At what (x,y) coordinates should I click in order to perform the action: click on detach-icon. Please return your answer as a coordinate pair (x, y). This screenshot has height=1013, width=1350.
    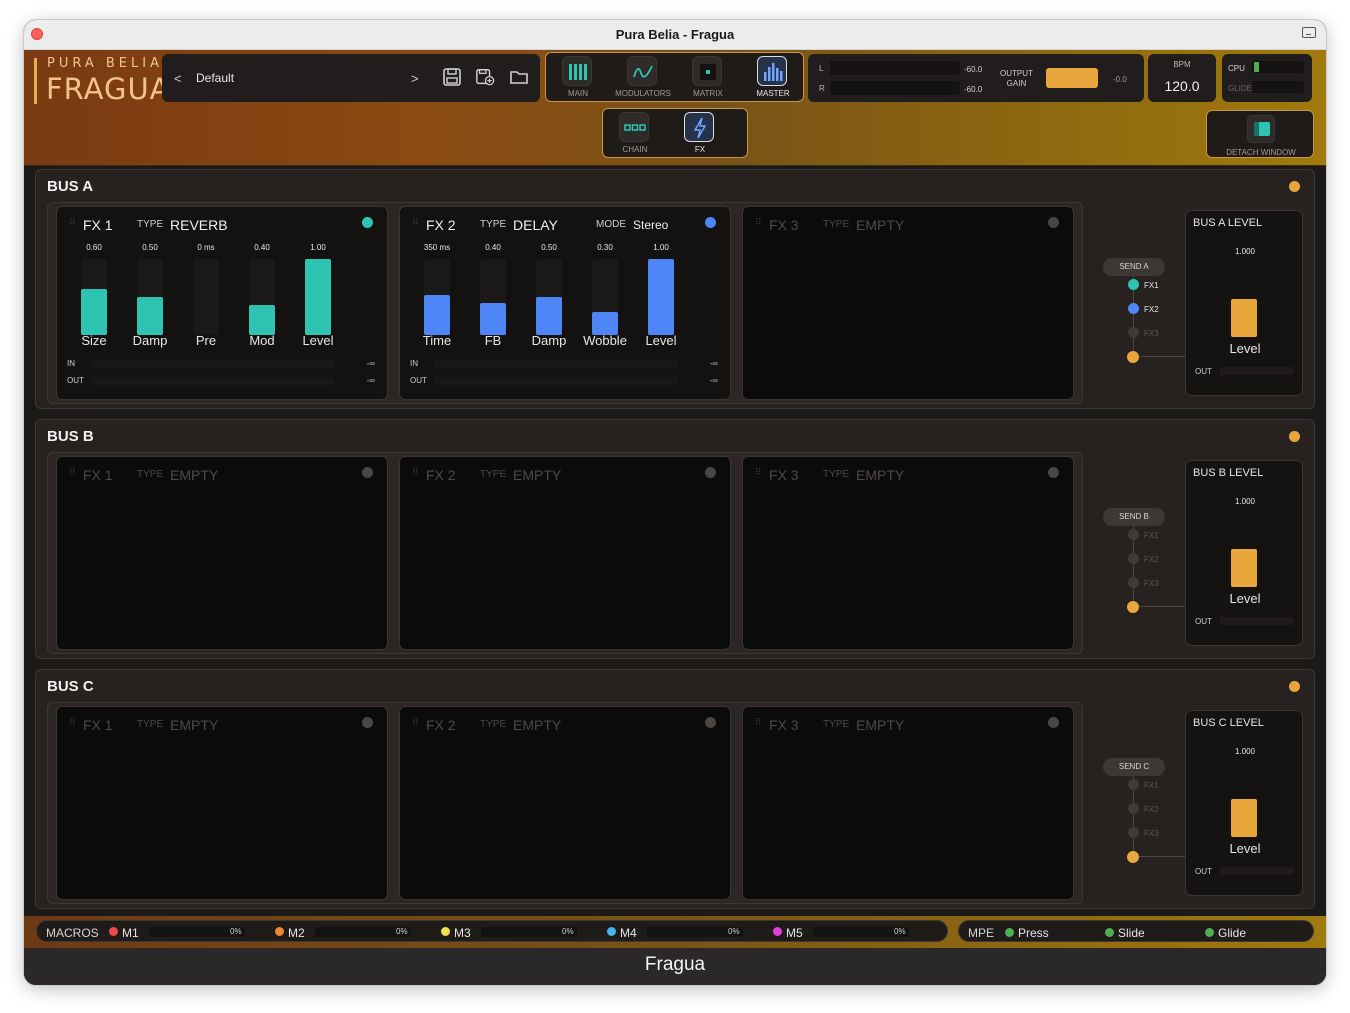
    Looking at the image, I should click on (1309, 32).